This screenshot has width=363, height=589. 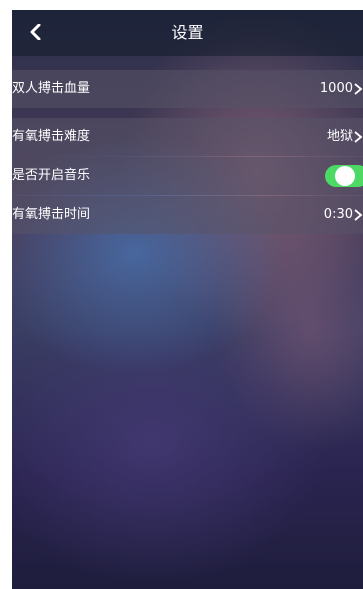 I want to click on music-toggle, so click(x=344, y=176).